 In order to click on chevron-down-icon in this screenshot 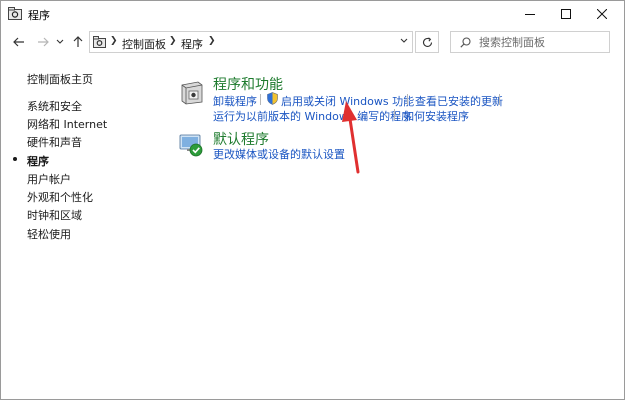, I will do `click(60, 41)`.